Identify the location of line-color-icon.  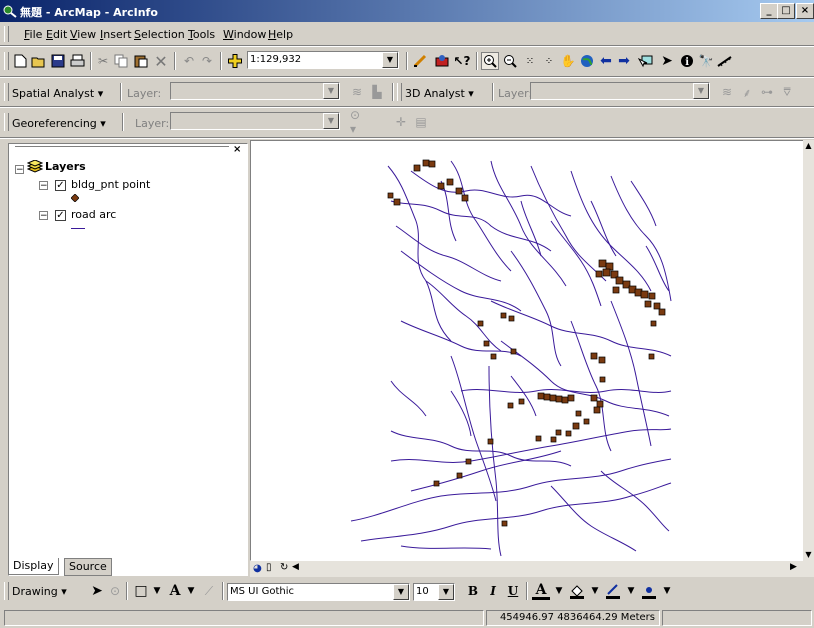
(613, 591).